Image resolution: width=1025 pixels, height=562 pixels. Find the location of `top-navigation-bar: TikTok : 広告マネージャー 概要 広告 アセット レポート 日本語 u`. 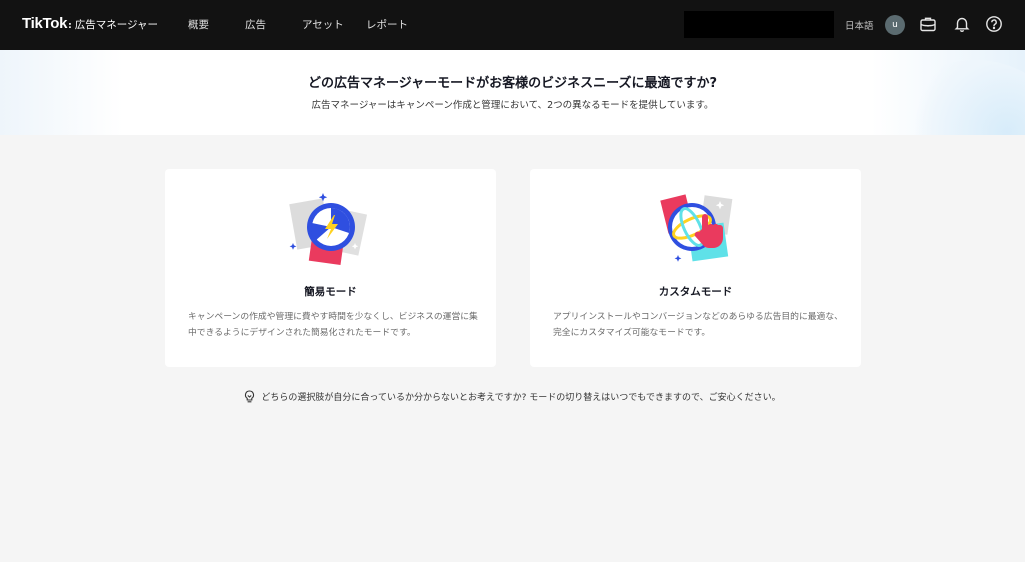

top-navigation-bar: TikTok : 広告マネージャー 概要 広告 アセット レポート 日本語 u is located at coordinates (512, 25).